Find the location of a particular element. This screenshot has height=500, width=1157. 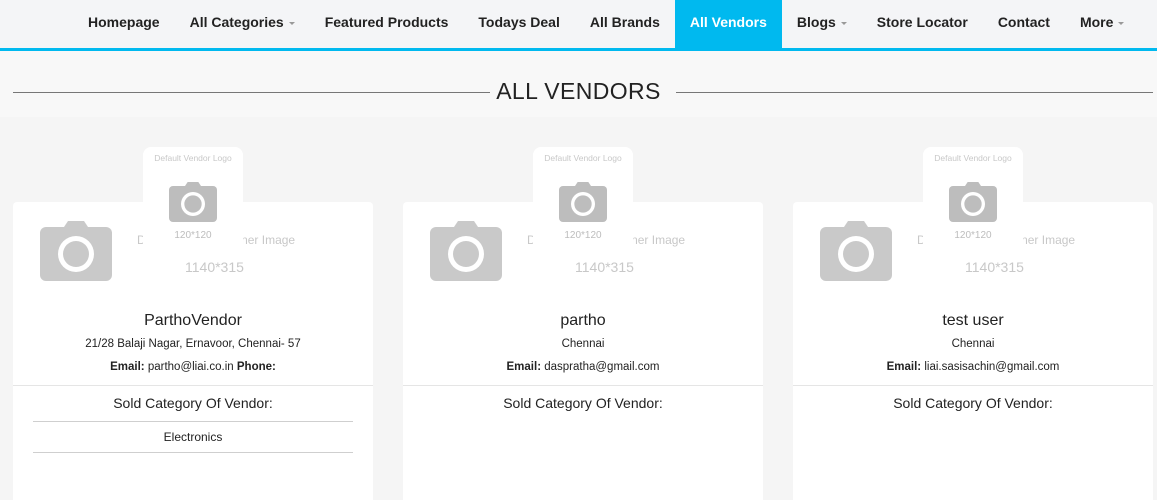

nav-label: Contact is located at coordinates (1023, 22).